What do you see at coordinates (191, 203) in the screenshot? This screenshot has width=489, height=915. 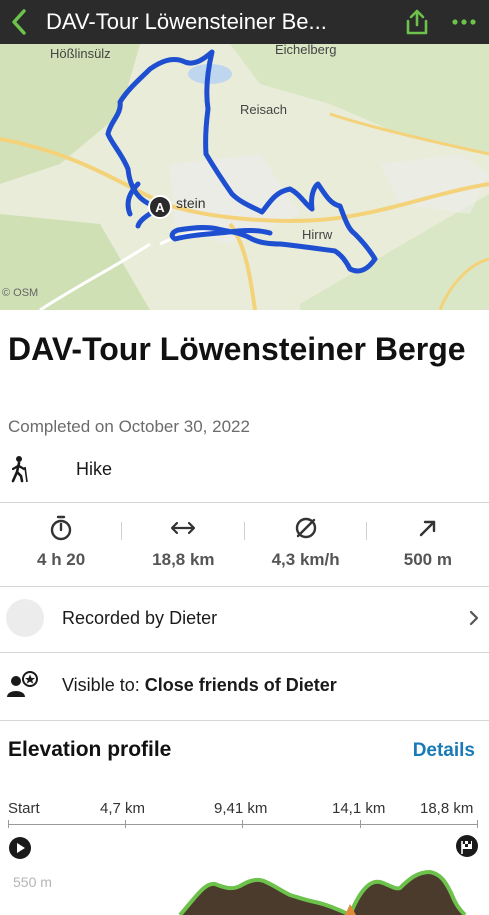 I see `map-label-lowenstein: stein` at bounding box center [191, 203].